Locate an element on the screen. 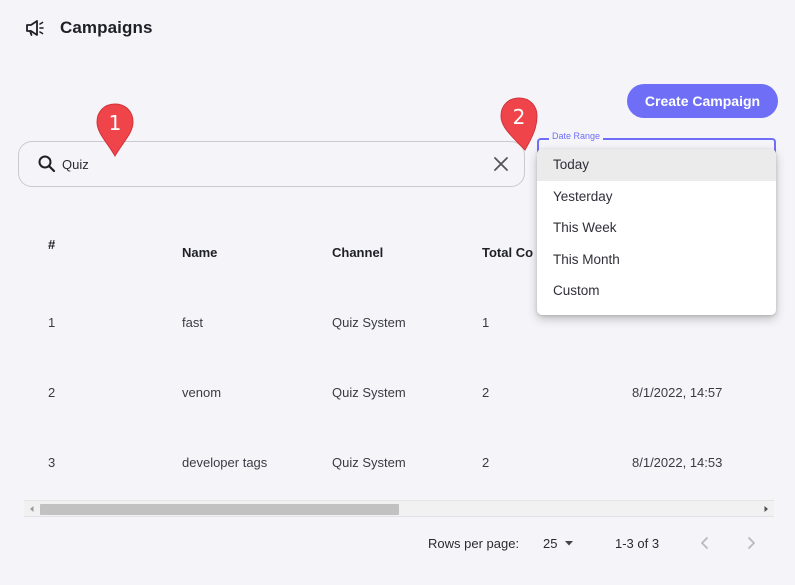 This screenshot has width=795, height=585. date-range-option-yesterday: Yesterday is located at coordinates (656, 197).